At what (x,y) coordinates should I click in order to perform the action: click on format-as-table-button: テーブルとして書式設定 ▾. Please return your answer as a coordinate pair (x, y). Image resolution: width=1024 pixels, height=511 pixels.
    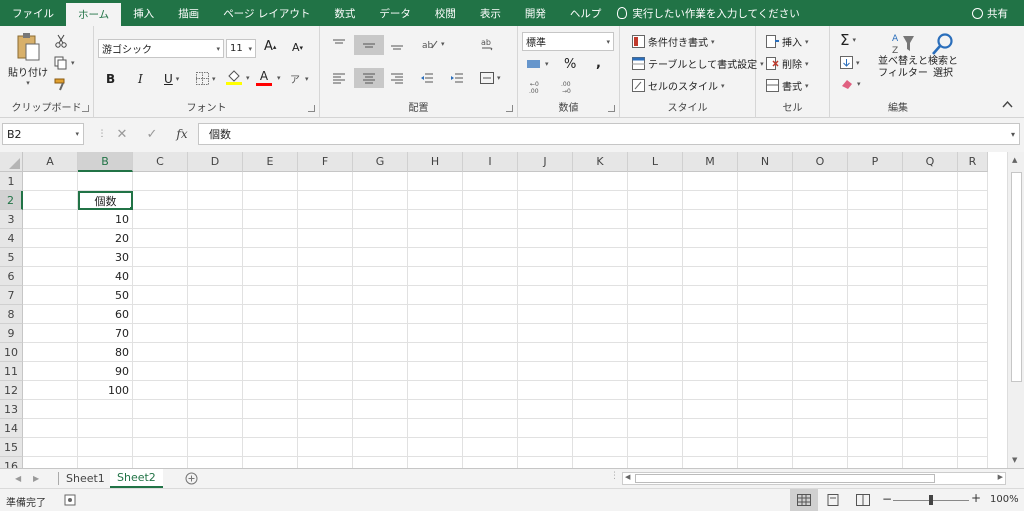
    Looking at the image, I should click on (698, 63).